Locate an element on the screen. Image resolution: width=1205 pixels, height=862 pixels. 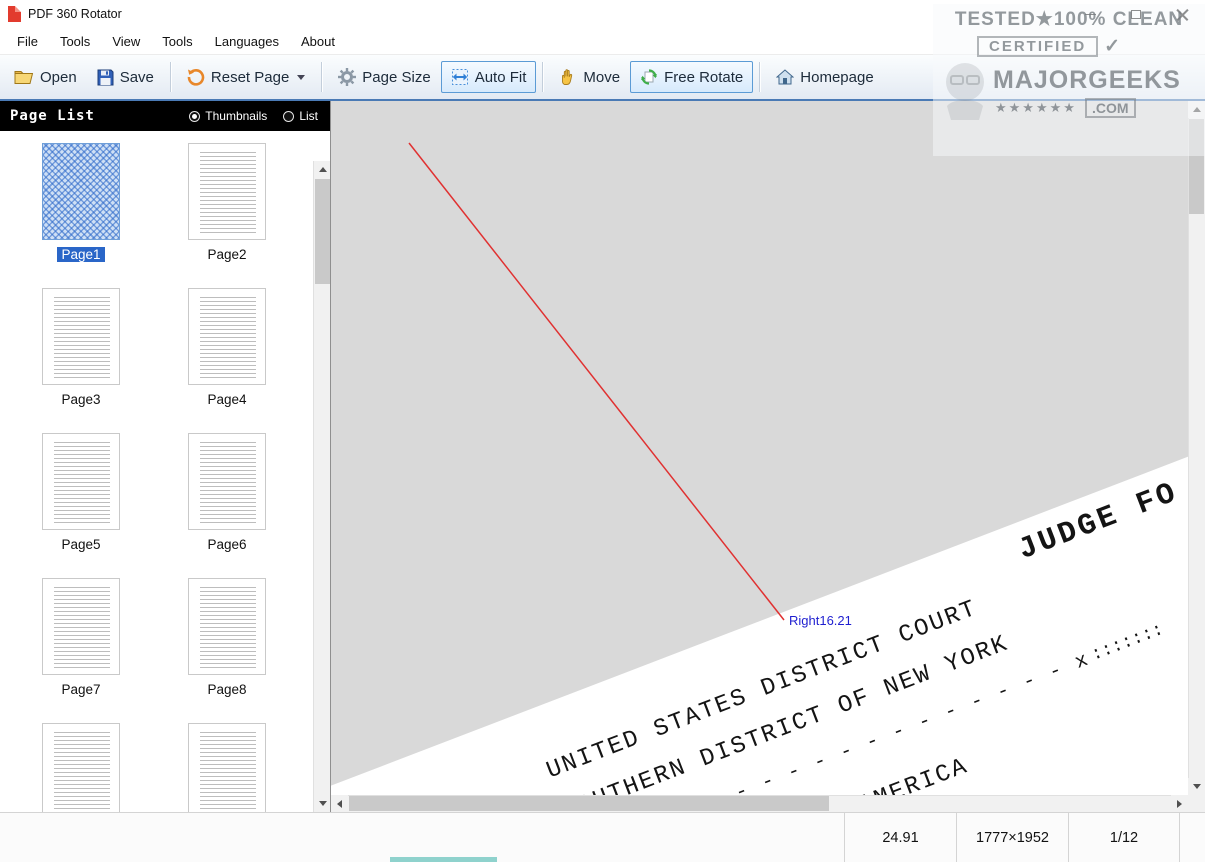
auto-fit-button-label: Auto Fit is located at coordinates (500, 77).